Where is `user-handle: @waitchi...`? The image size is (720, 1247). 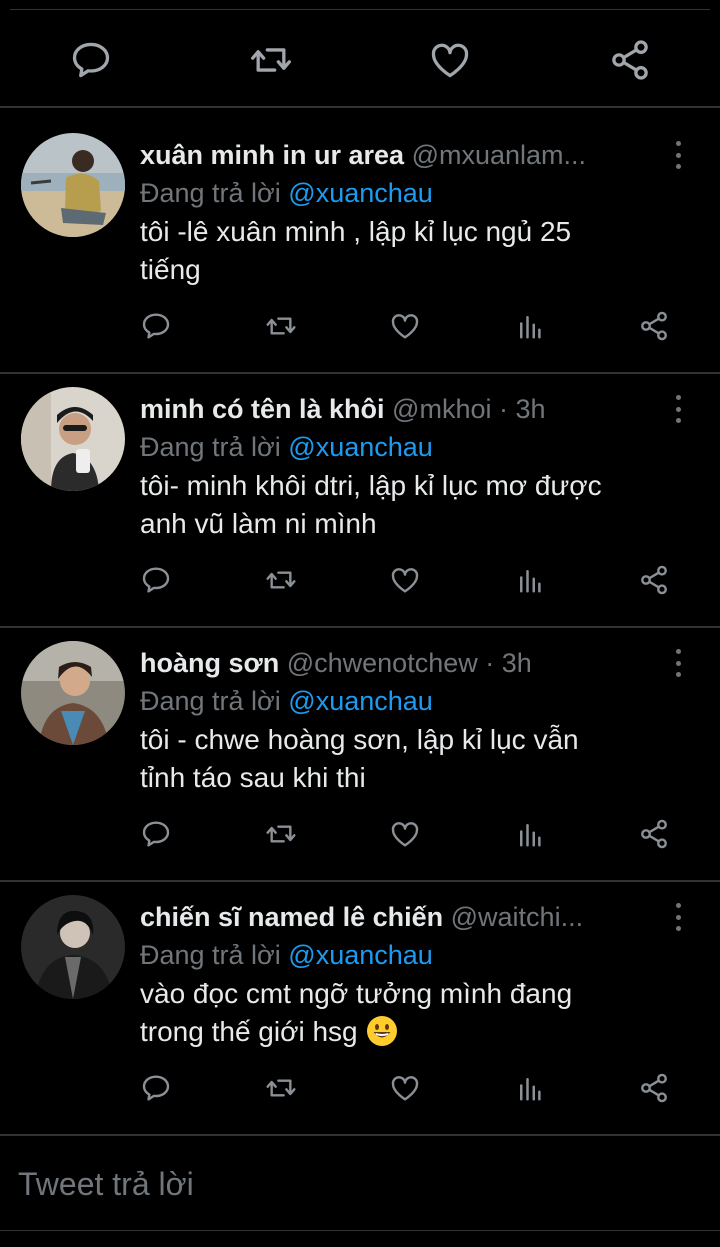 user-handle: @waitchi... is located at coordinates (517, 917).